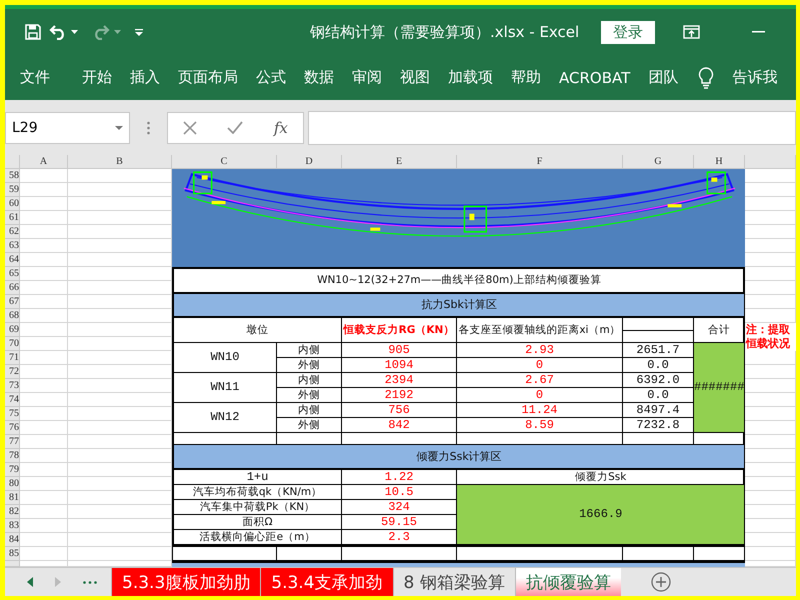 The width and height of the screenshot is (800, 600). Describe the element at coordinates (768, 344) in the screenshot. I see `note-text: 恒载状况` at that location.